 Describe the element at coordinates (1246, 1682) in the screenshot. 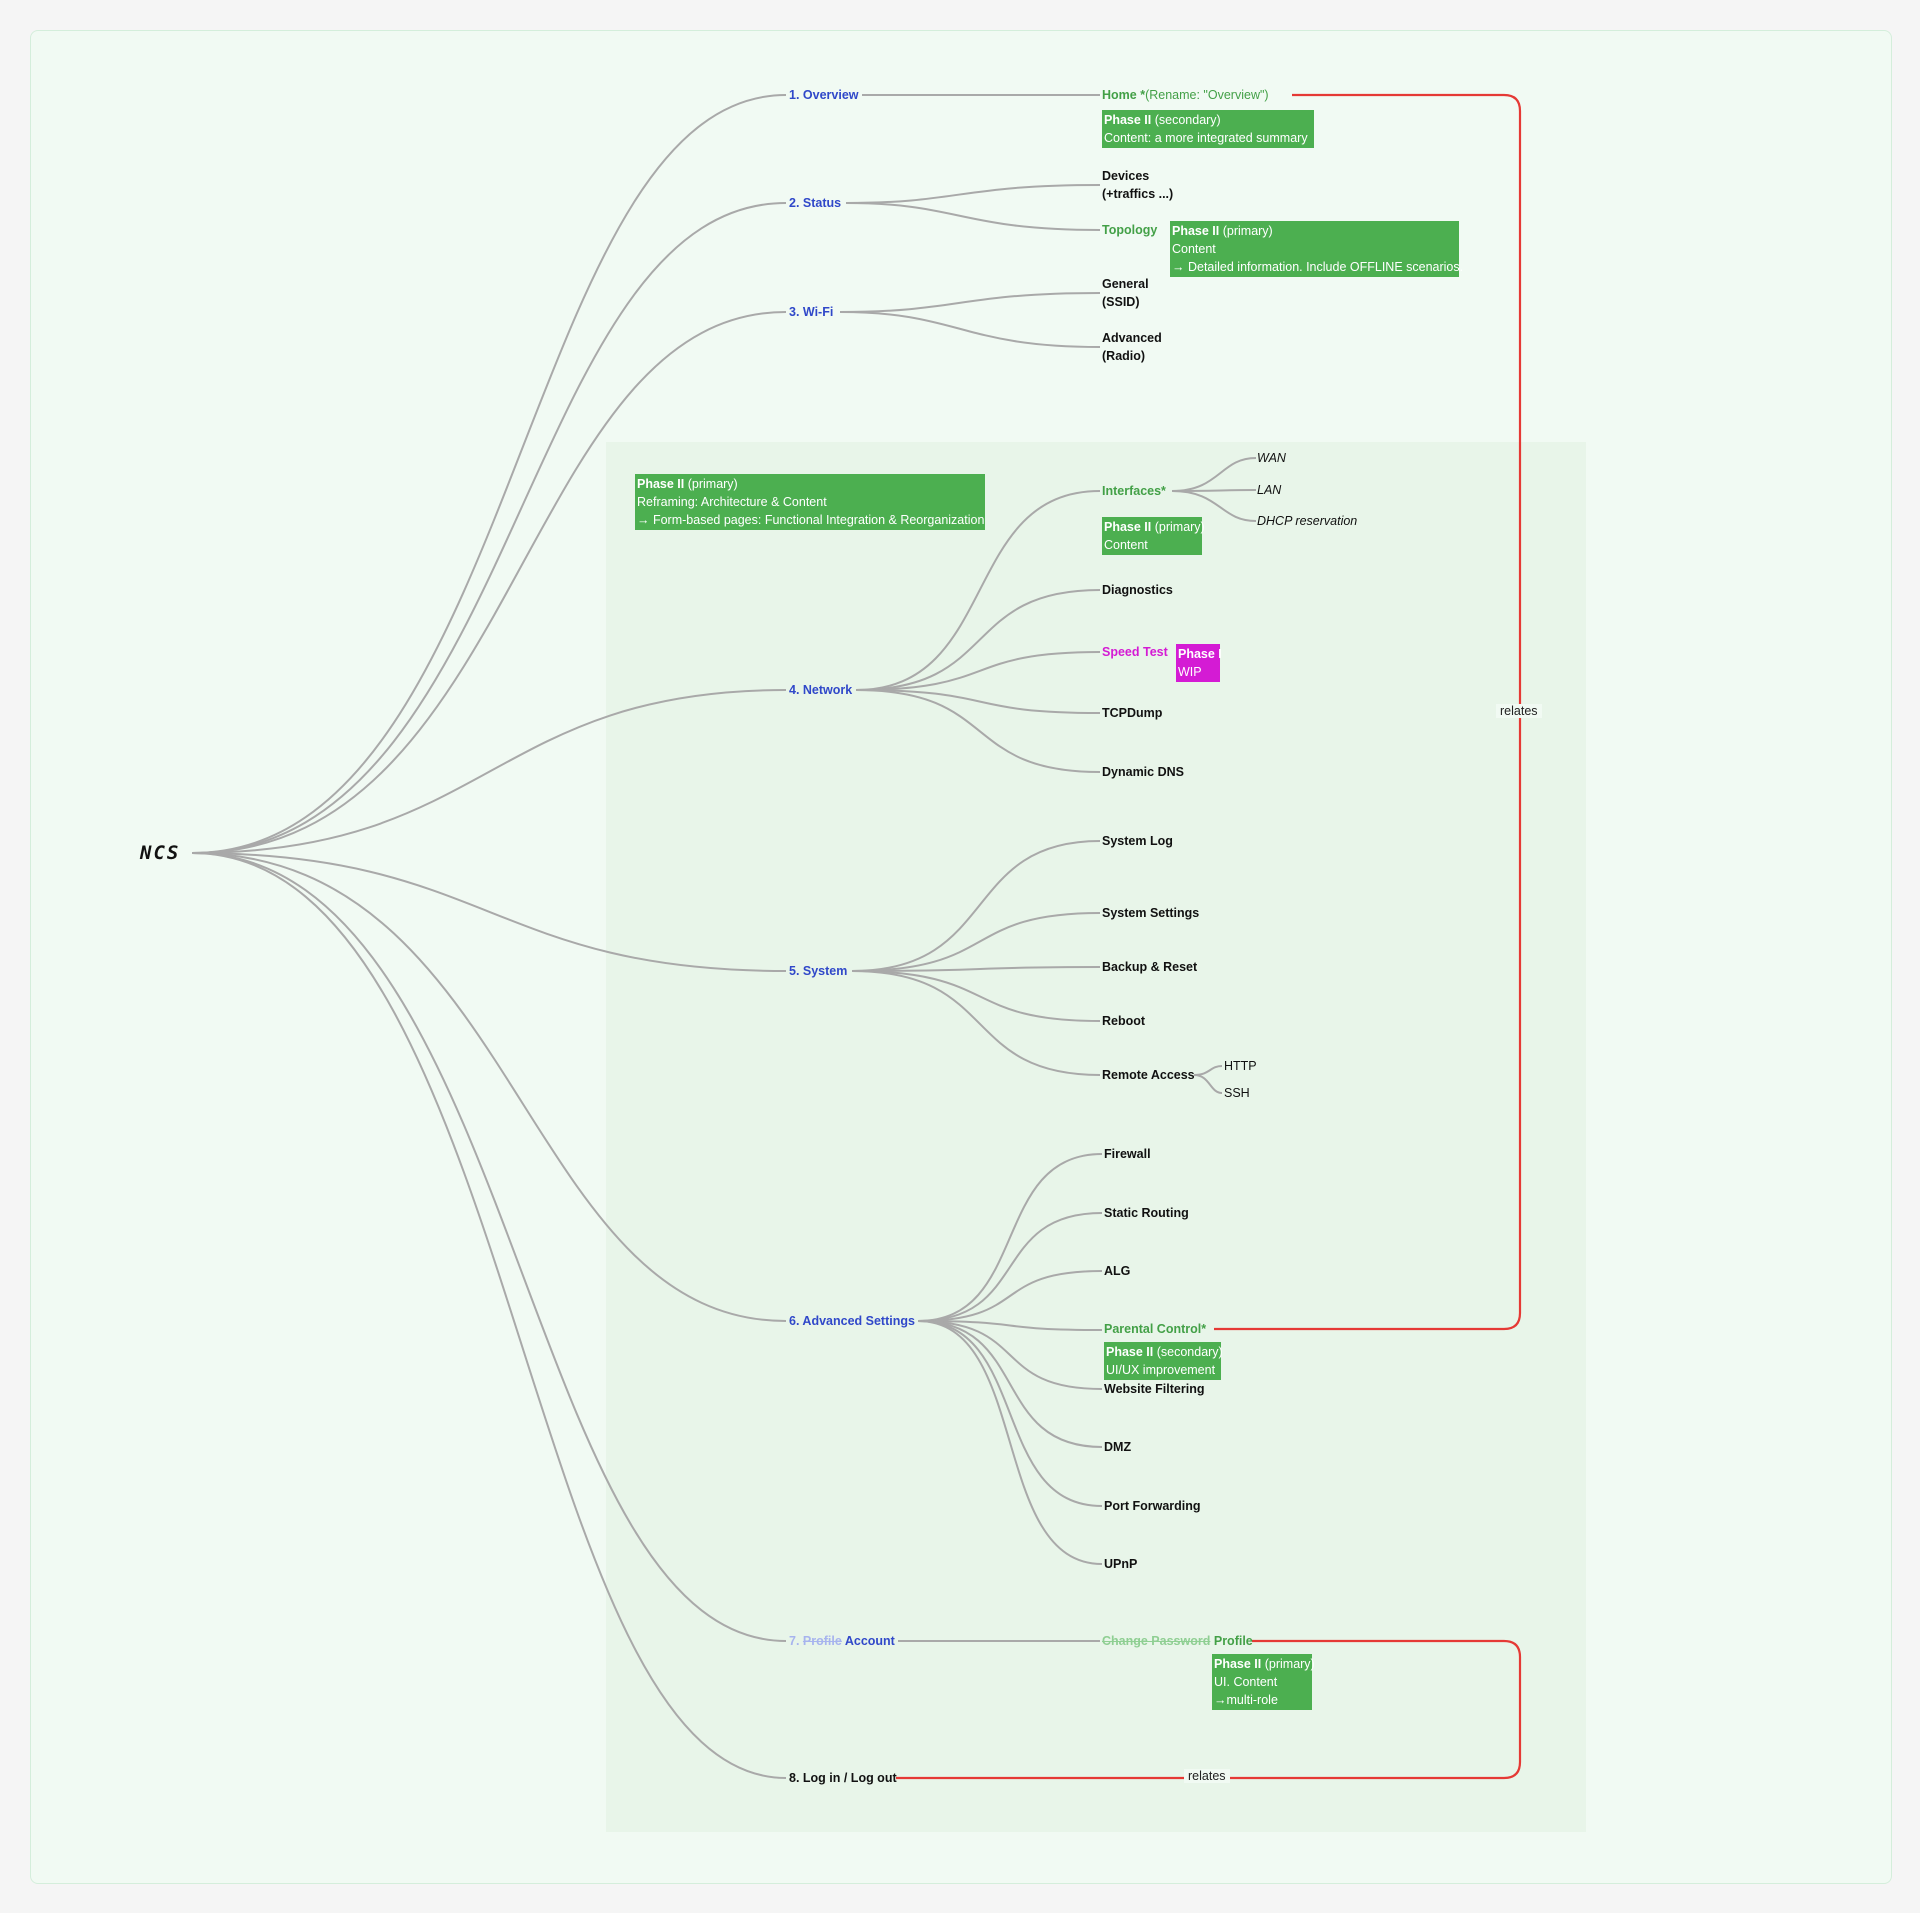

I see `note-profile-line-1: UI. Content` at that location.